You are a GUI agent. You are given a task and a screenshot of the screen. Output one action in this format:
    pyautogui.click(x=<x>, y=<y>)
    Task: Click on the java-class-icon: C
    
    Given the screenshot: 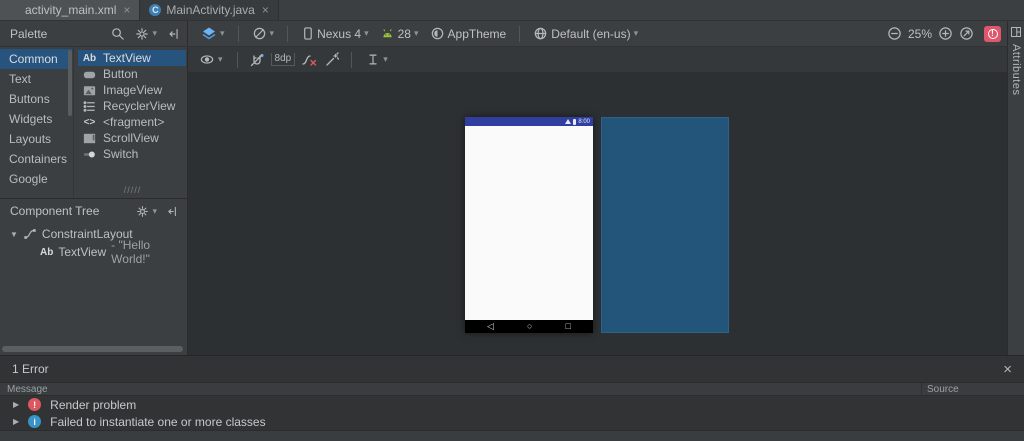 What is the action you would take?
    pyautogui.click(x=155, y=10)
    